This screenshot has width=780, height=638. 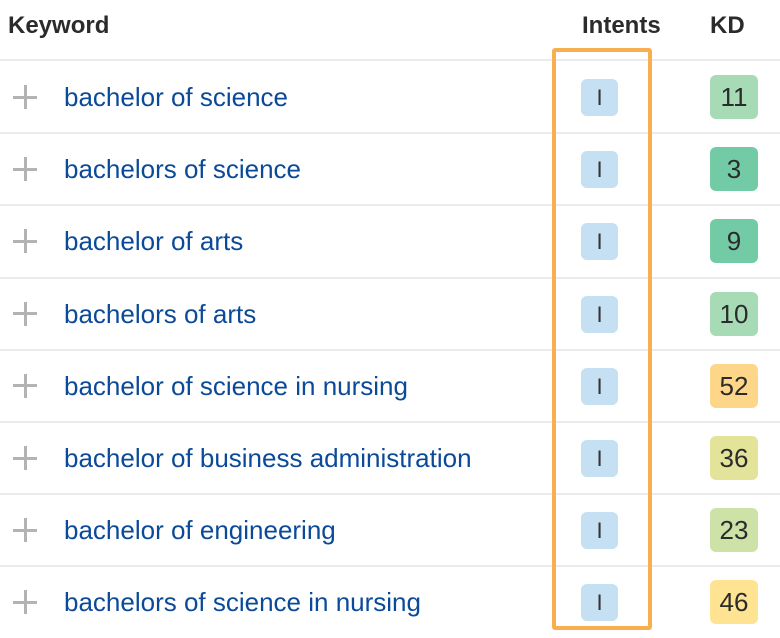 I want to click on table-row: bachelors of science in nursing I 46, so click(x=390, y=602).